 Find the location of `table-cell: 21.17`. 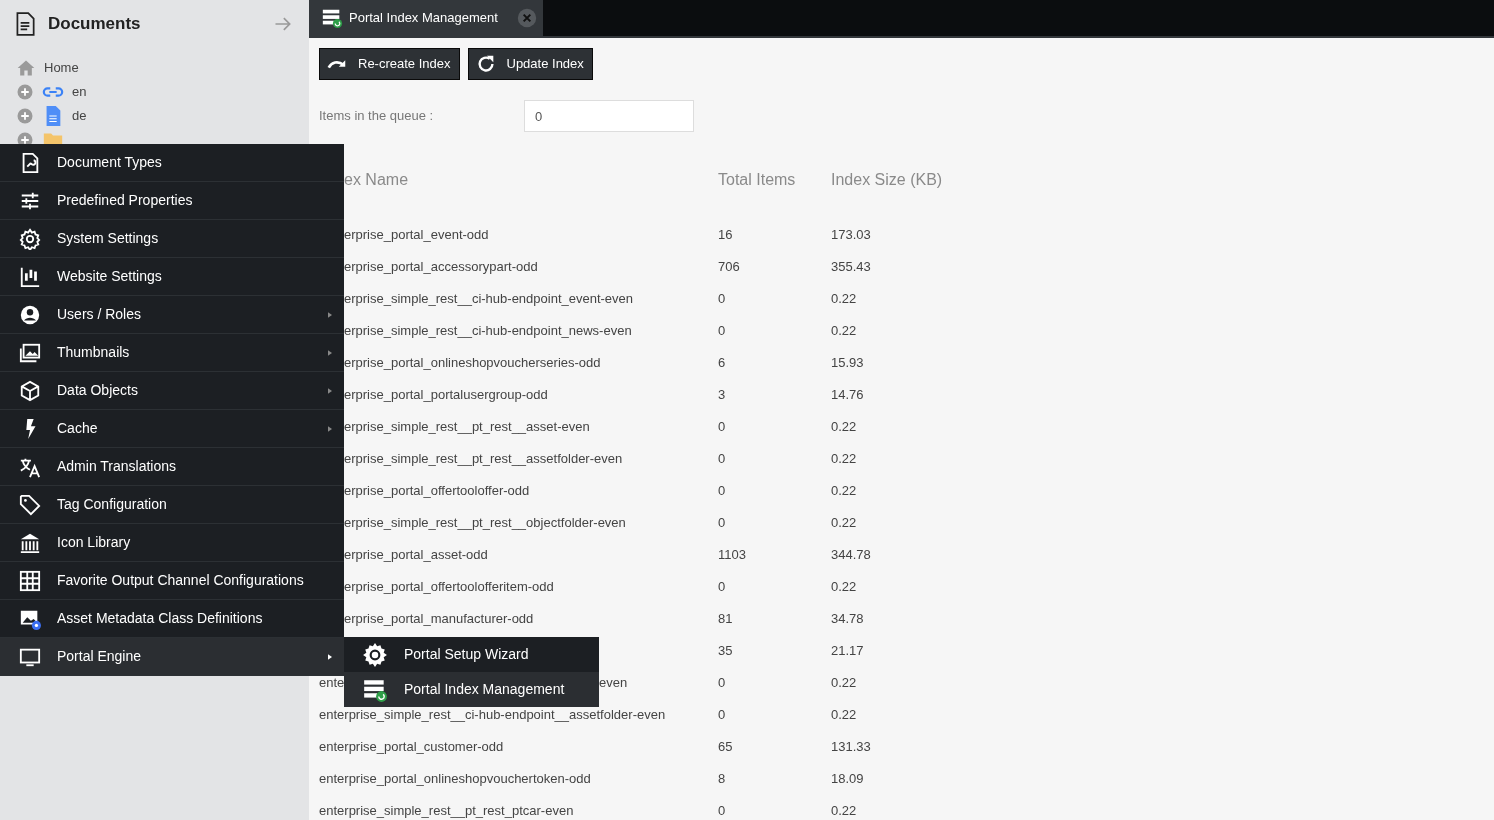

table-cell: 21.17 is located at coordinates (847, 651).